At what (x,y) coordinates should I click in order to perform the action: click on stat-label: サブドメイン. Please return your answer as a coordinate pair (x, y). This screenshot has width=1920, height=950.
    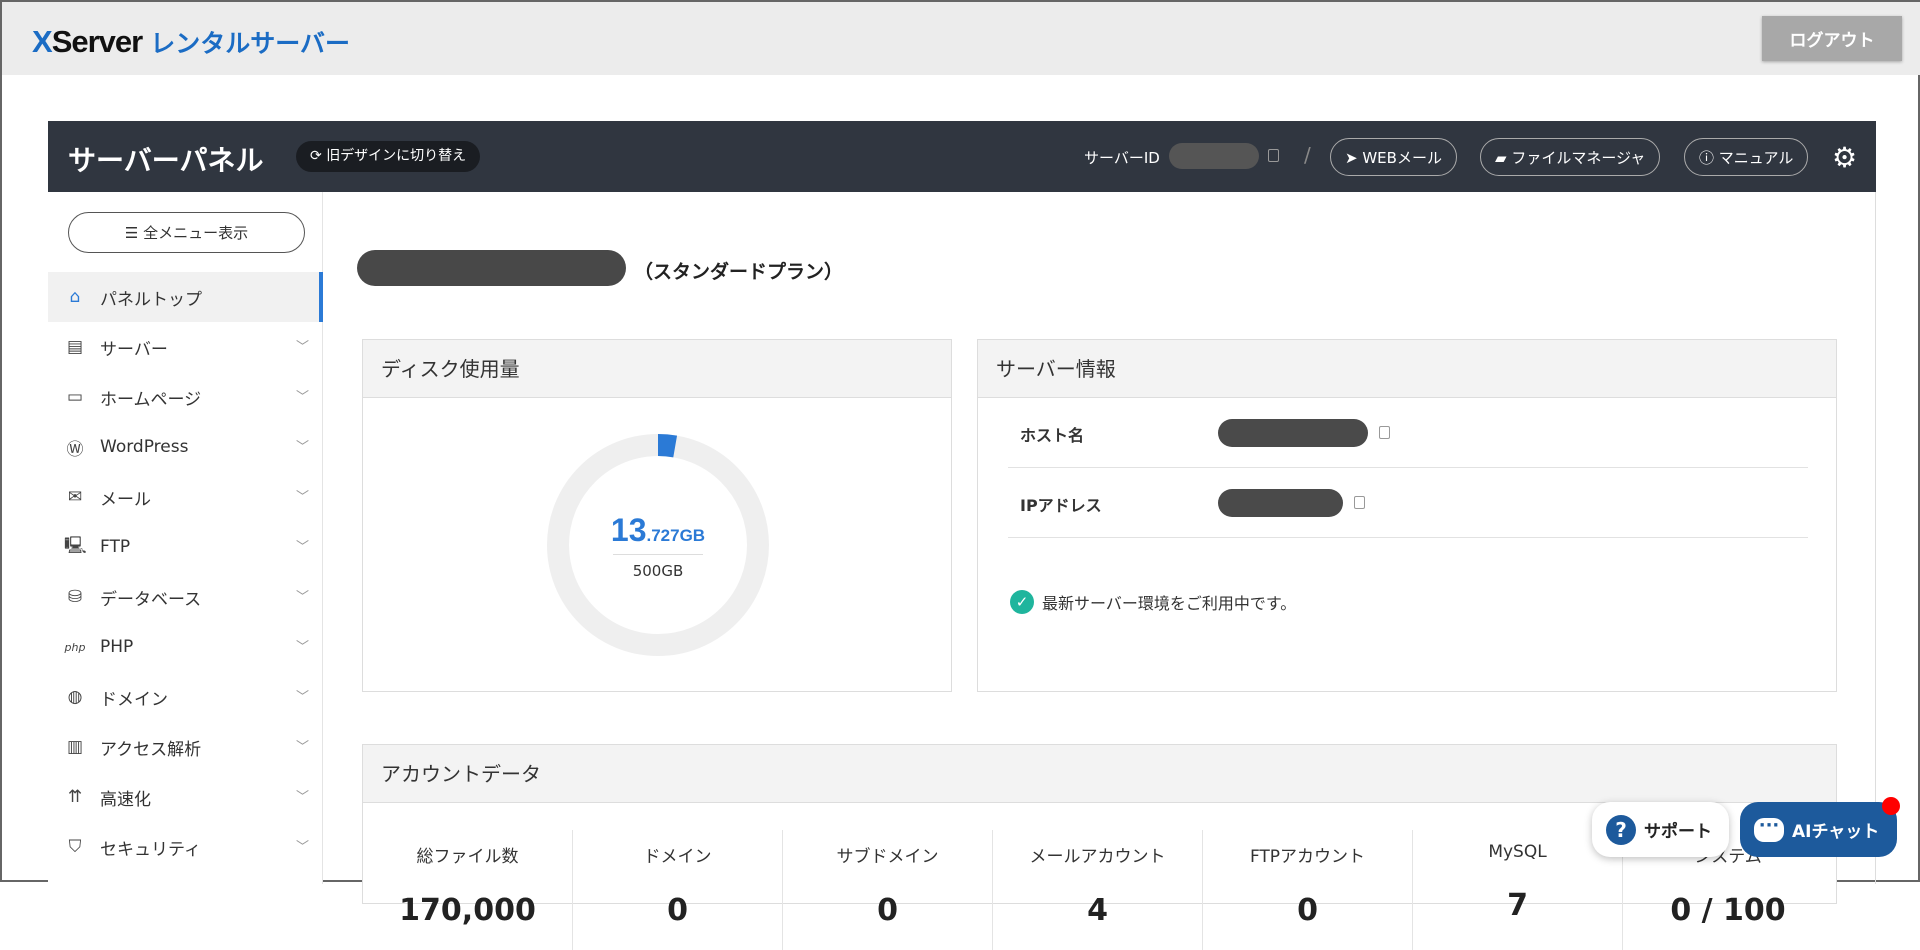
    Looking at the image, I should click on (887, 857).